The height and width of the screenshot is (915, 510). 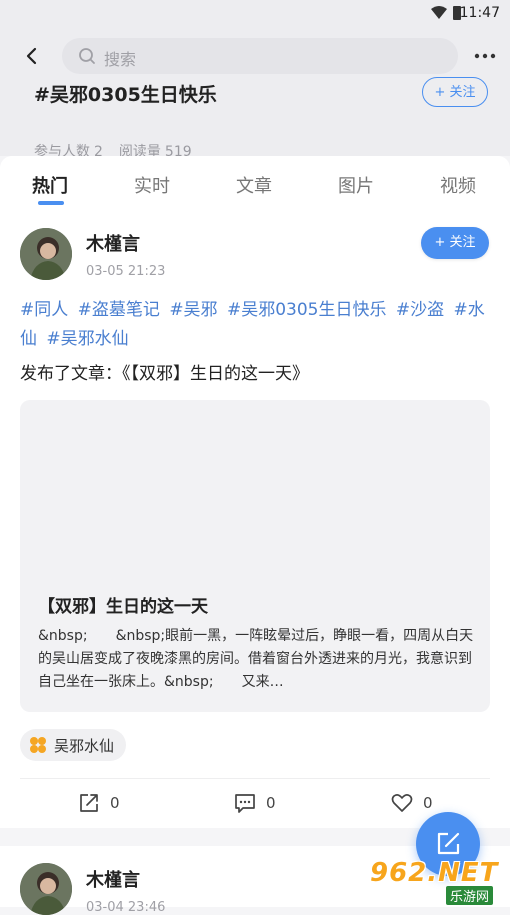 What do you see at coordinates (260, 56) in the screenshot?
I see `search-input: 搜索` at bounding box center [260, 56].